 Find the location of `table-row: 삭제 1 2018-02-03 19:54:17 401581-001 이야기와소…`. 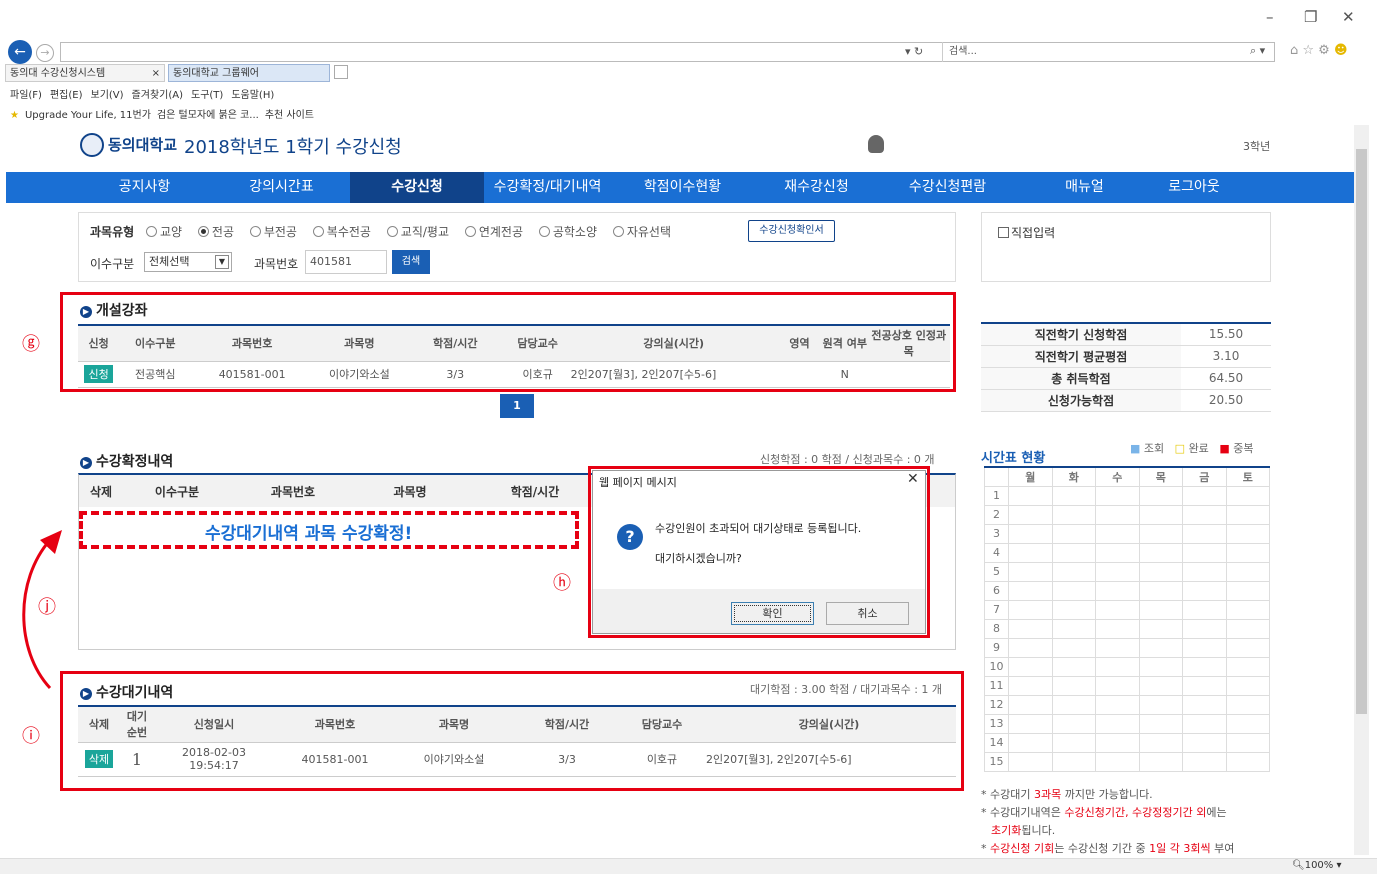

table-row: 삭제 1 2018-02-03 19:54:17 401581-001 이야기와소… is located at coordinates (517, 759).